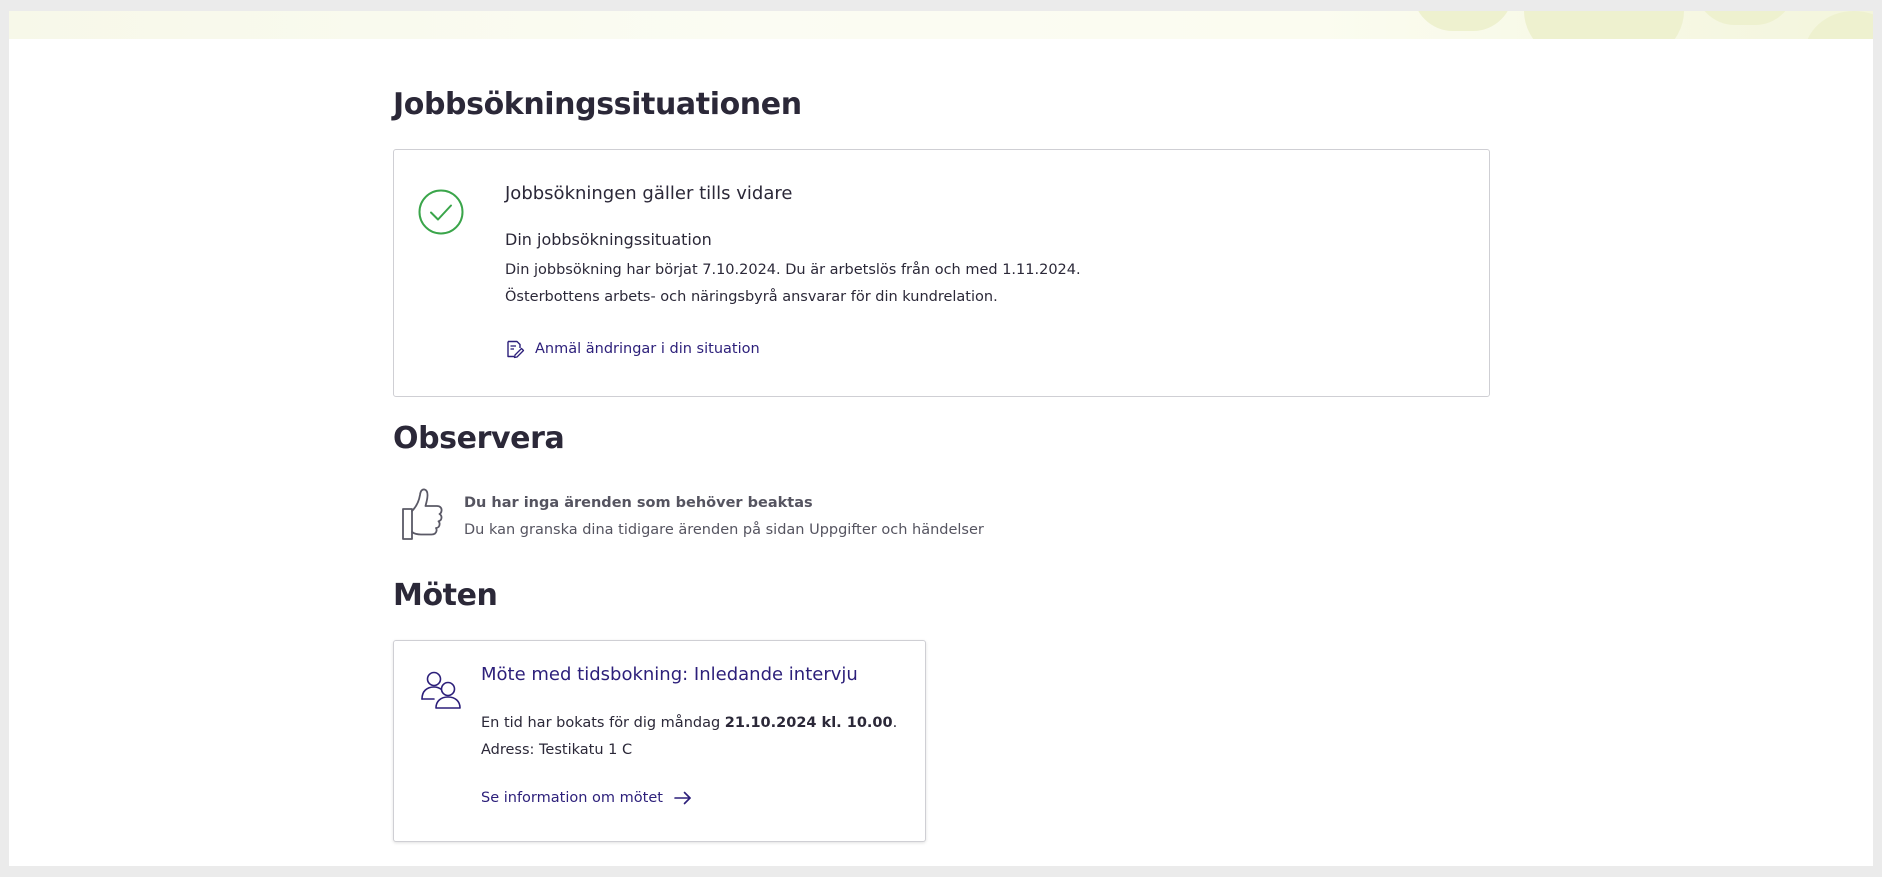 Image resolution: width=1882 pixels, height=877 pixels. What do you see at coordinates (557, 750) in the screenshot?
I see `meeting-address-text: Adress: Testikatu 1 C` at bounding box center [557, 750].